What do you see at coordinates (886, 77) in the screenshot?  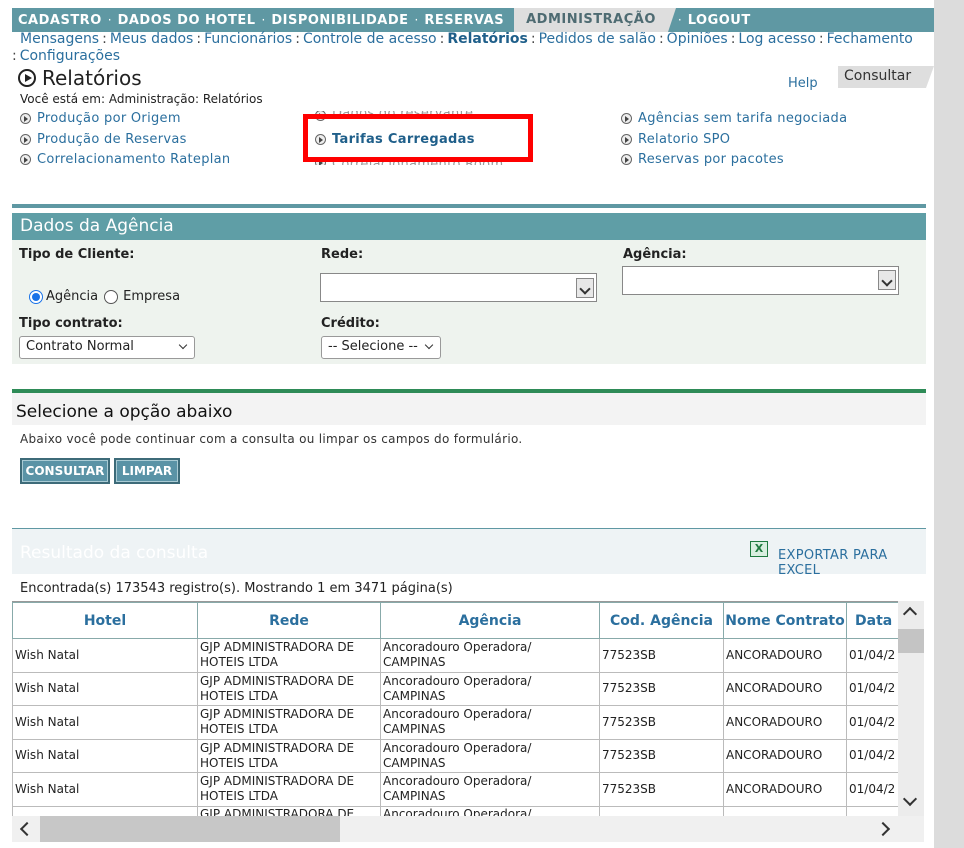 I see `consultar-tab: Consultar` at bounding box center [886, 77].